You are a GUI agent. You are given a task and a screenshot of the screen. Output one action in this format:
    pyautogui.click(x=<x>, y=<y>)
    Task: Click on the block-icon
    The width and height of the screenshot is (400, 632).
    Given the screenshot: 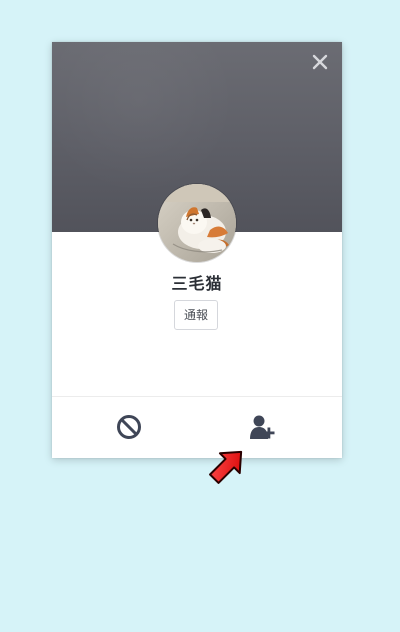 What is the action you would take?
    pyautogui.click(x=129, y=427)
    